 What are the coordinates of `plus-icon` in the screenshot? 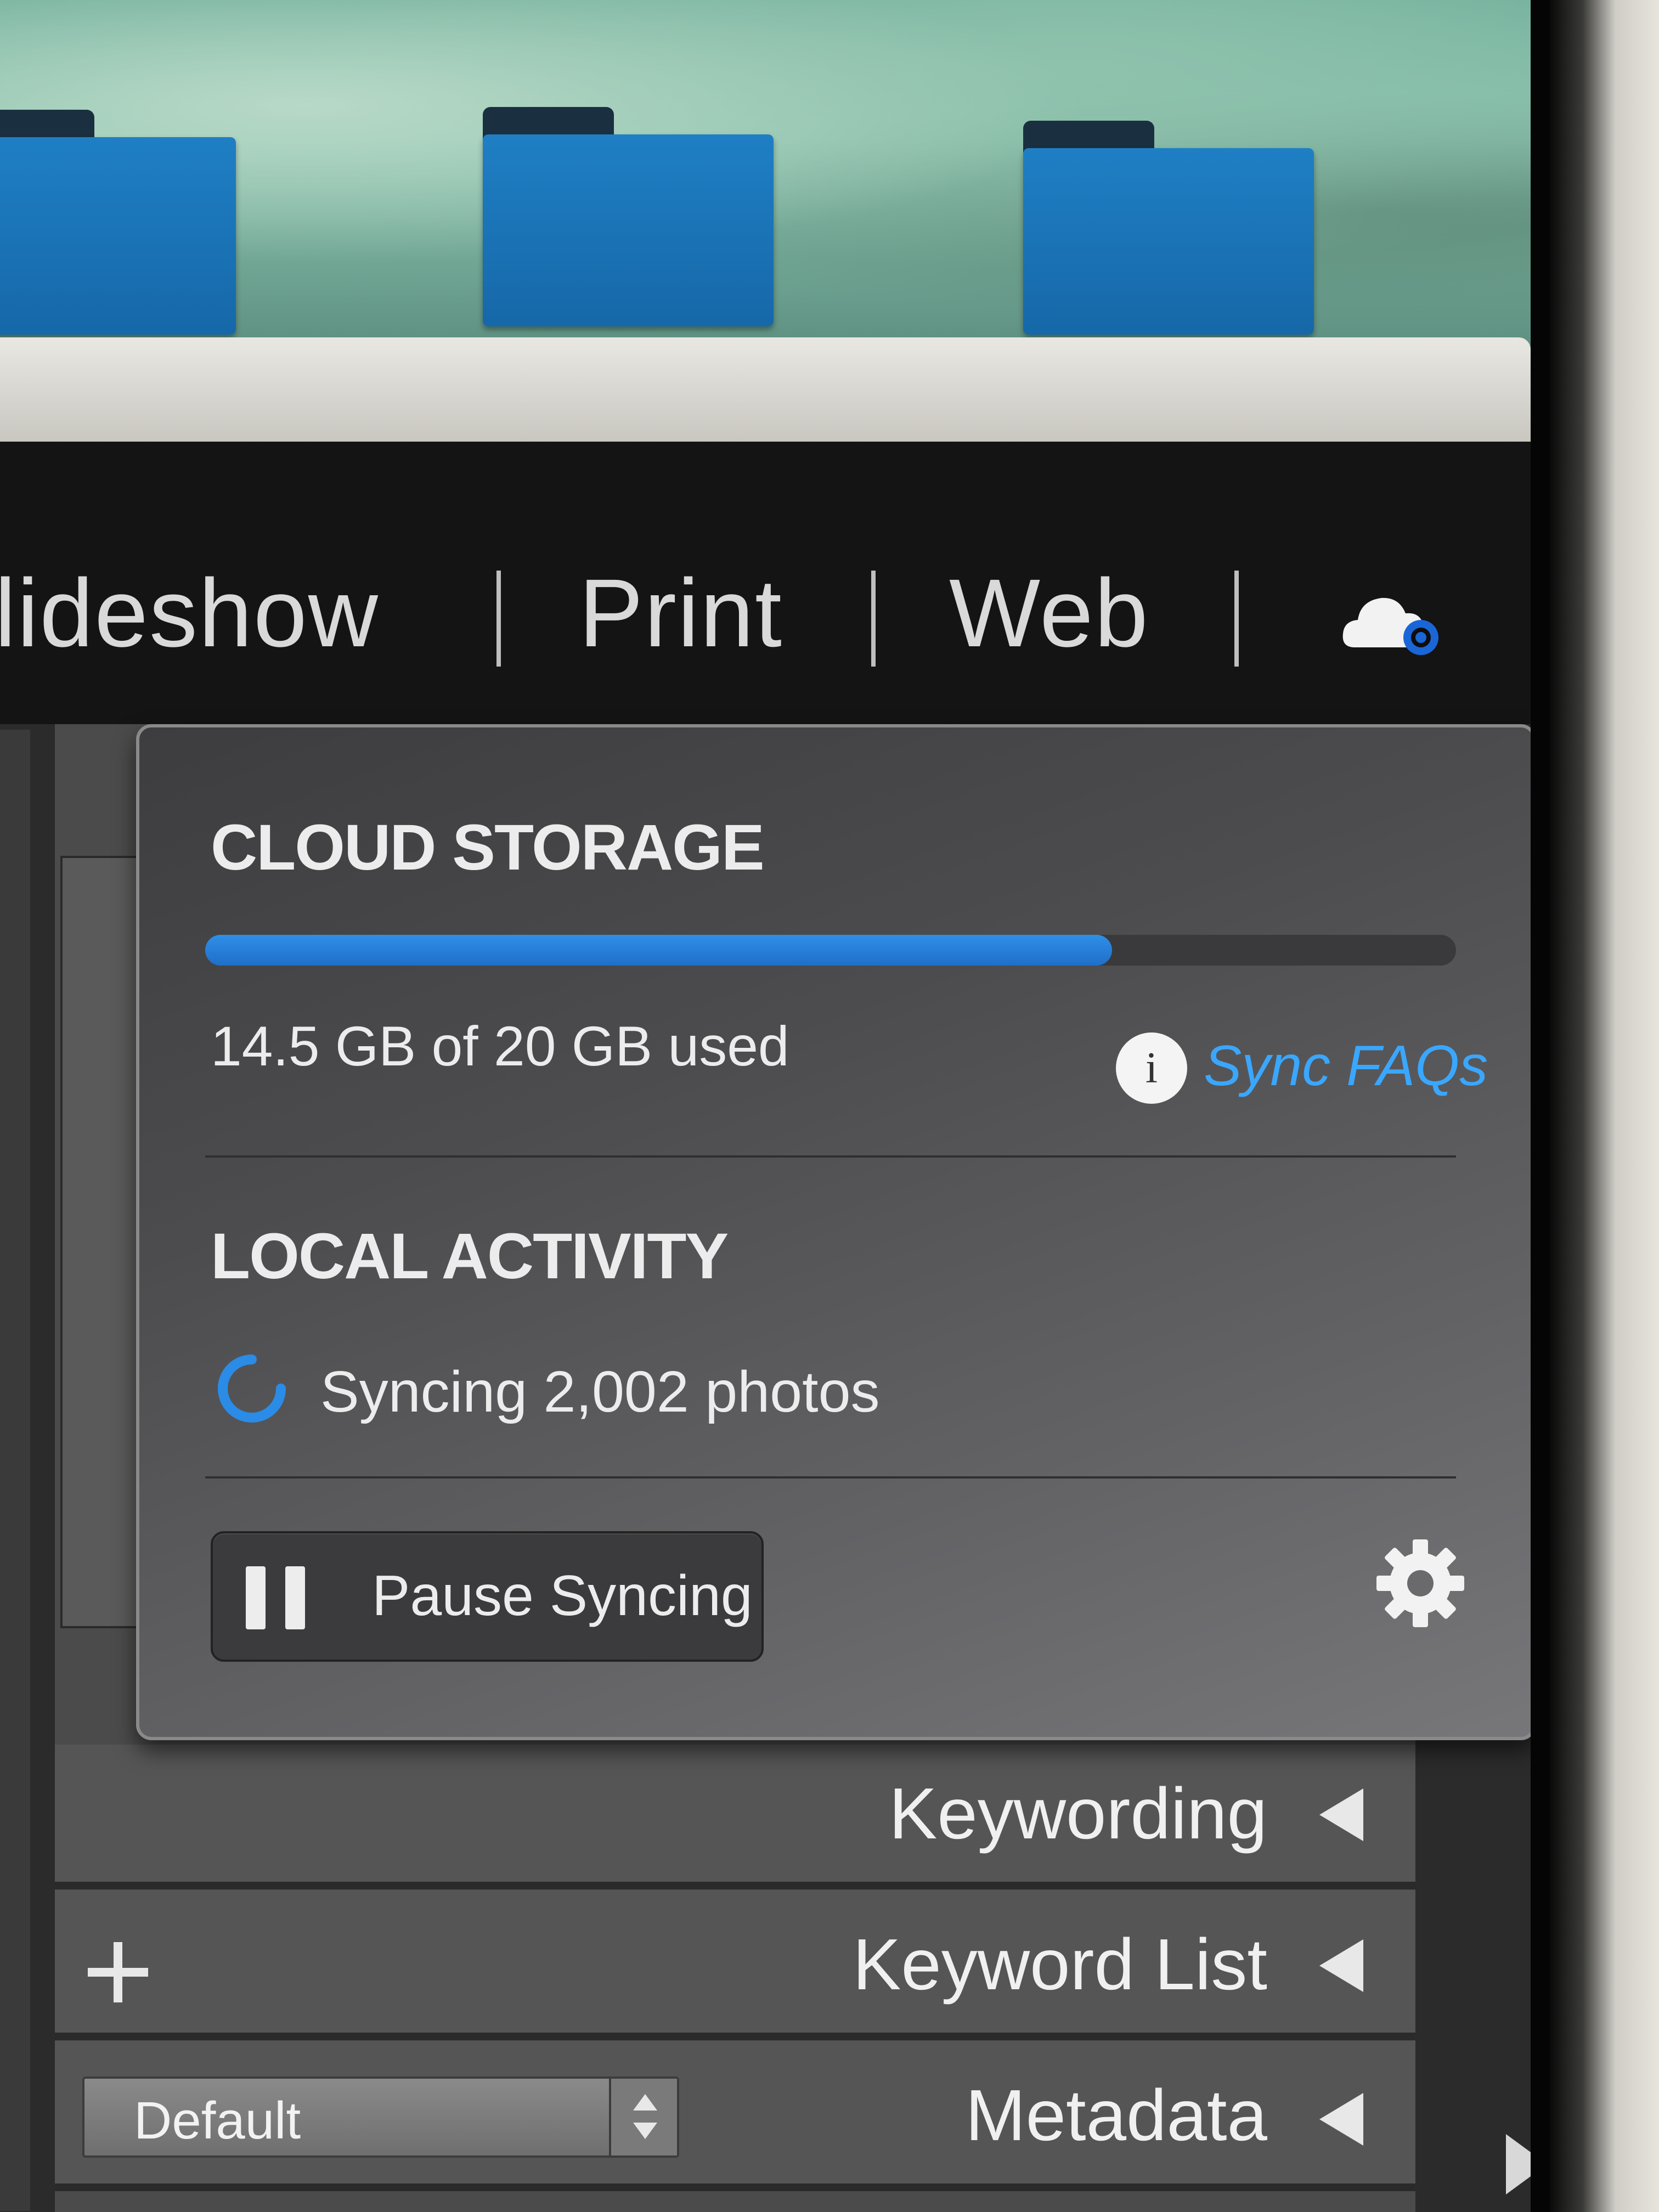 It's located at (118, 1972).